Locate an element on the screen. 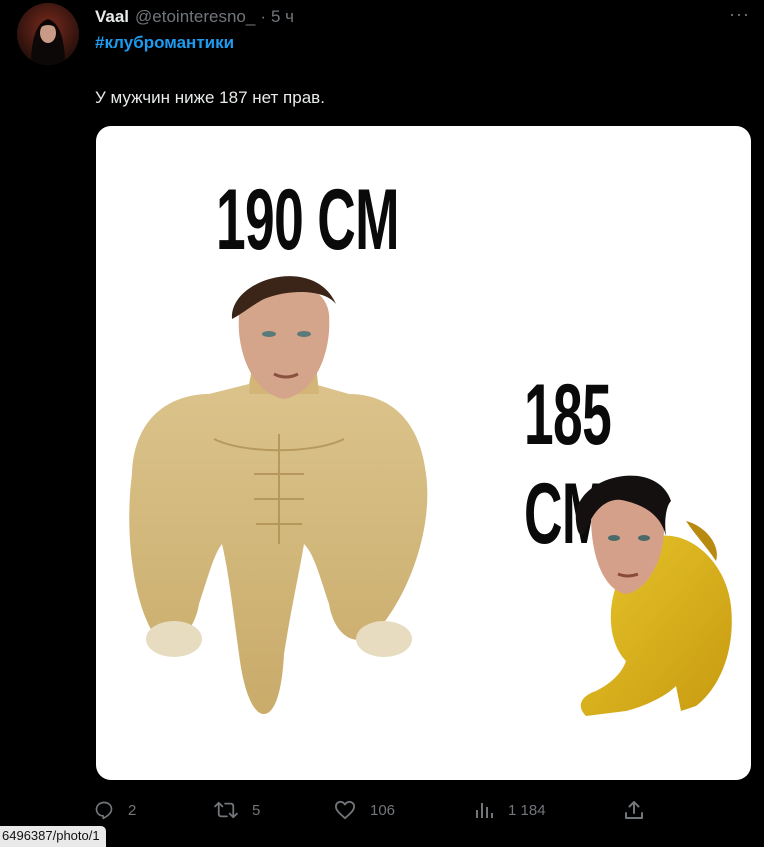 The width and height of the screenshot is (764, 847). status-bar-url: 6496387/photo/1 is located at coordinates (53, 836).